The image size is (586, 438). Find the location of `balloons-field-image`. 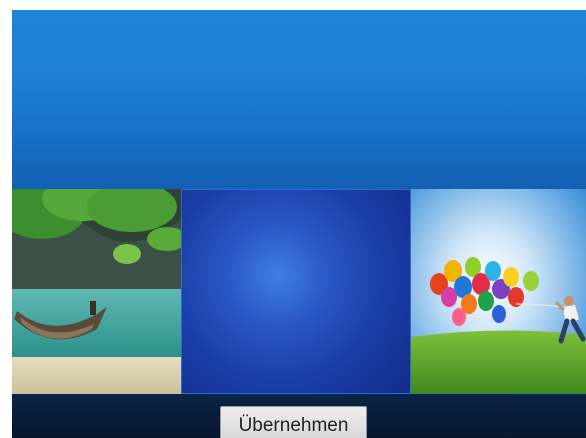

balloons-field-image is located at coordinates (498, 291).